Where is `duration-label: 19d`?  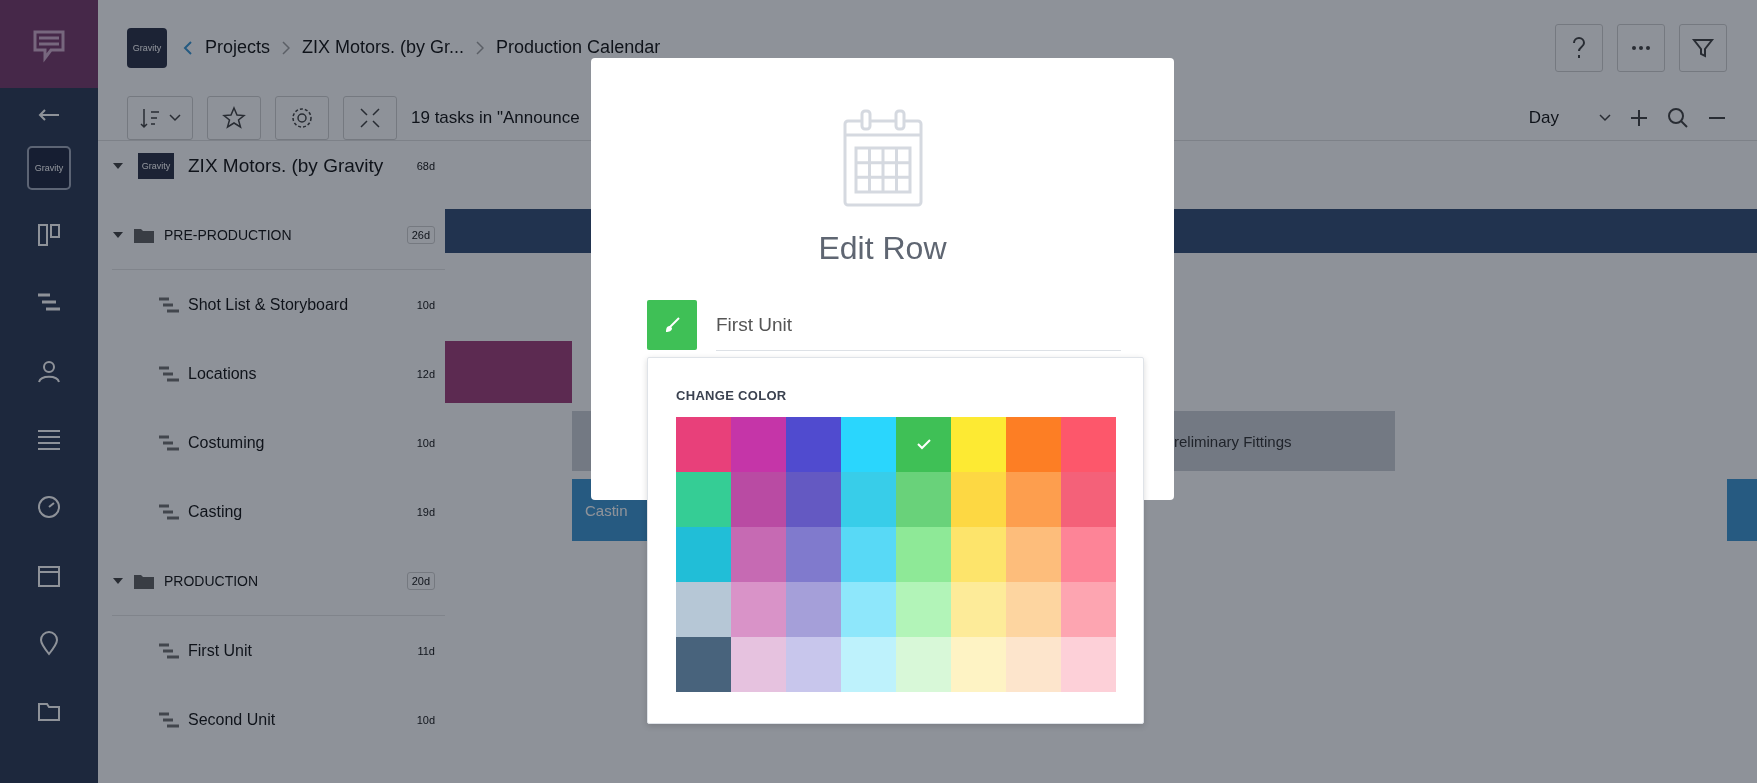
duration-label: 19d is located at coordinates (425, 511).